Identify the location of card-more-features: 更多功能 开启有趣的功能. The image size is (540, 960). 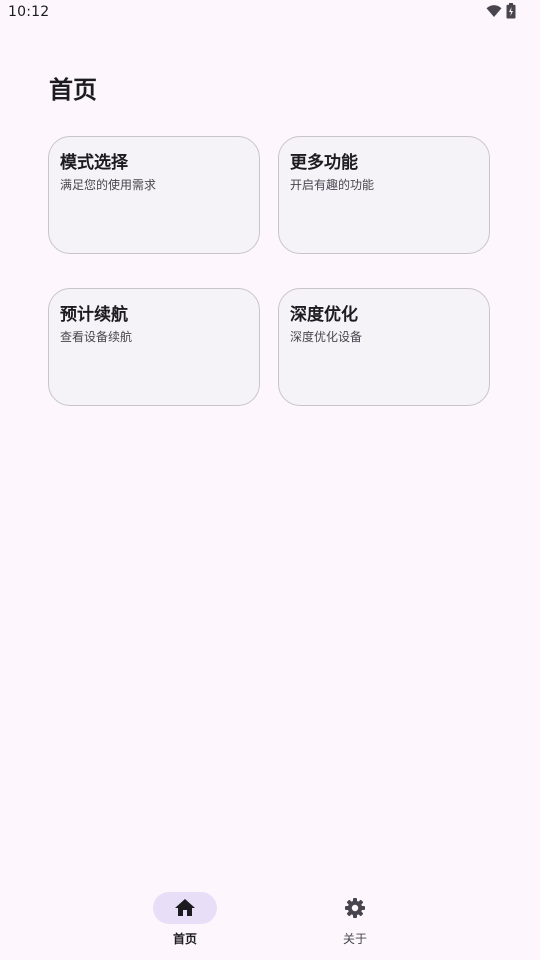
(384, 195).